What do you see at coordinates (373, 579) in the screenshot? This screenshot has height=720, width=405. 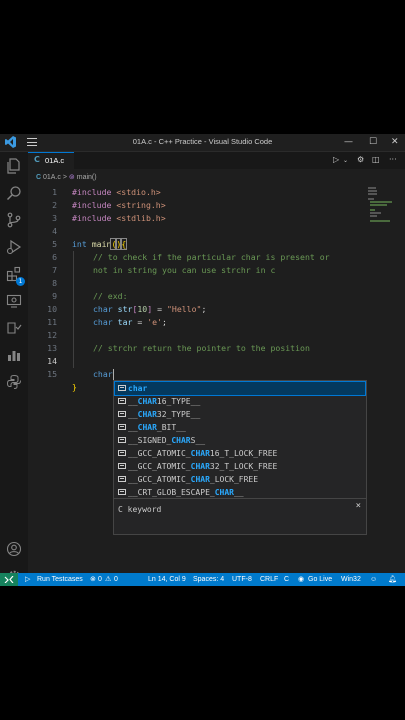 I see `copilot-icon: ☺` at bounding box center [373, 579].